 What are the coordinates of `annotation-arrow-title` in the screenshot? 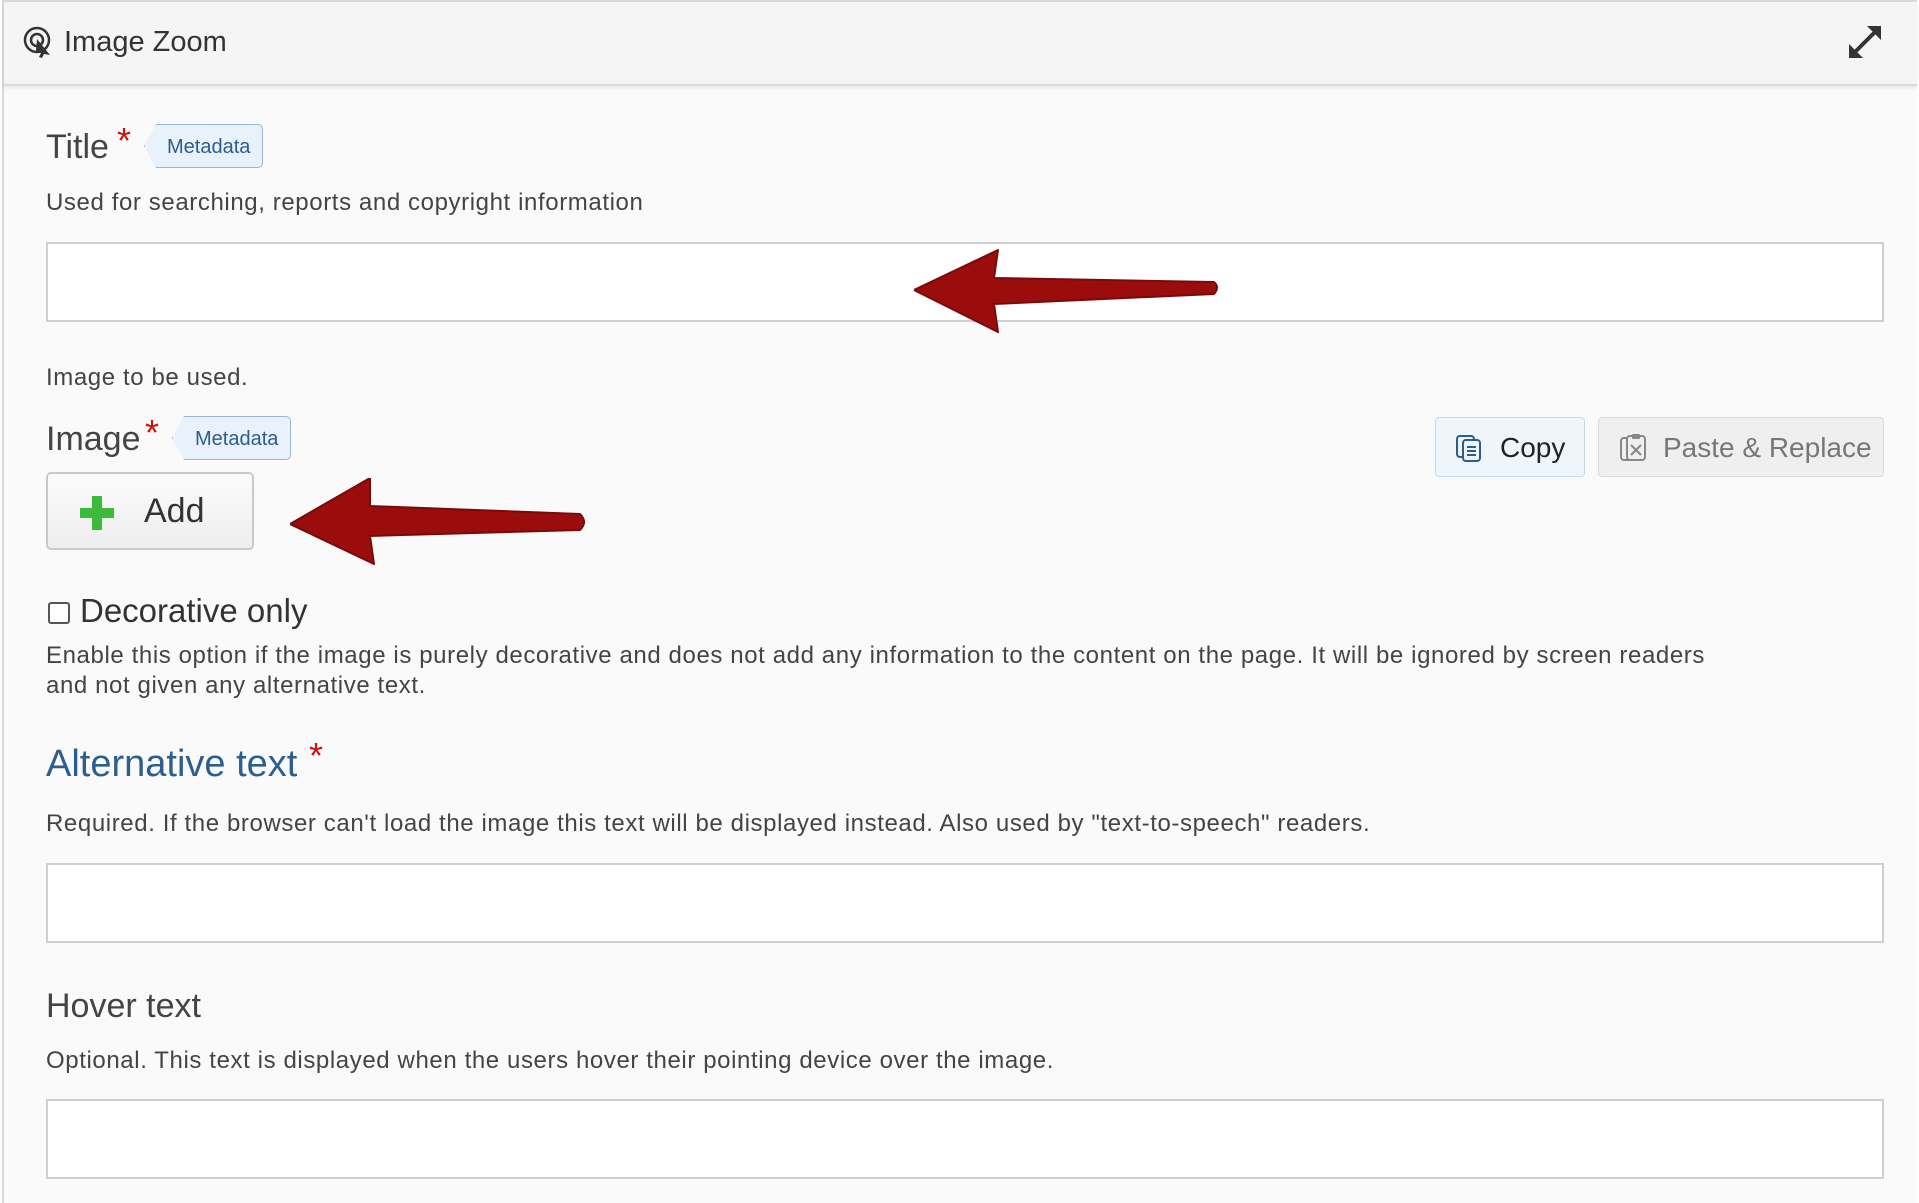 It's located at (1066, 291).